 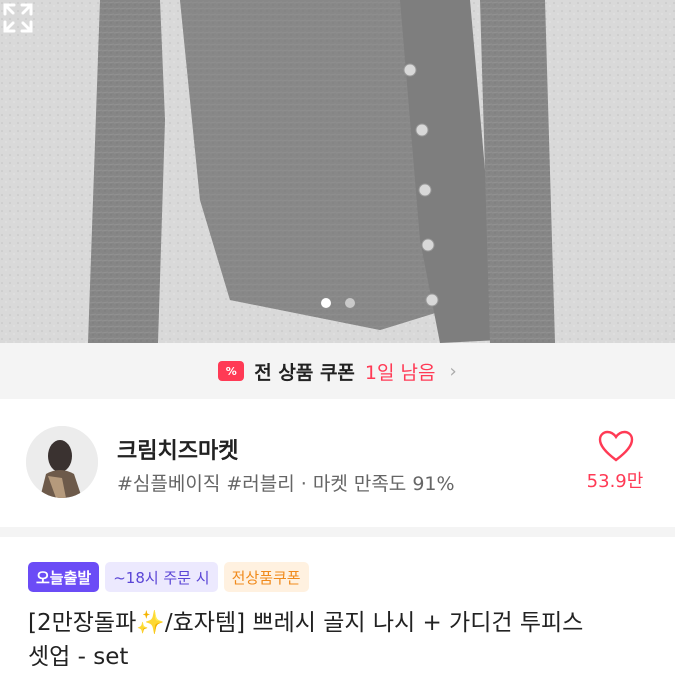 What do you see at coordinates (78, 657) in the screenshot?
I see `title-line-2: 셋업 - set` at bounding box center [78, 657].